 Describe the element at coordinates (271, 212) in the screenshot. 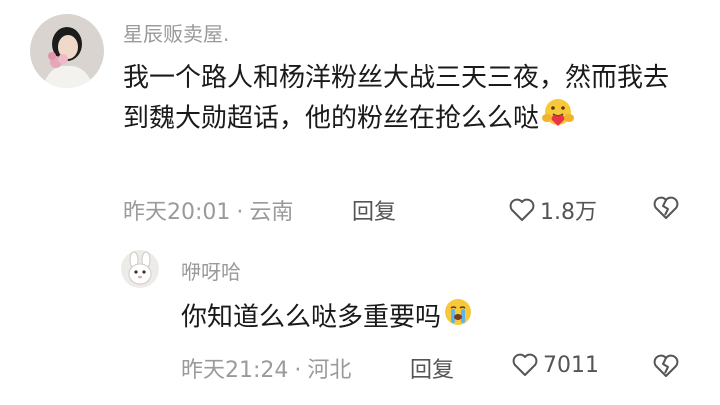

I see `location: 云南` at that location.